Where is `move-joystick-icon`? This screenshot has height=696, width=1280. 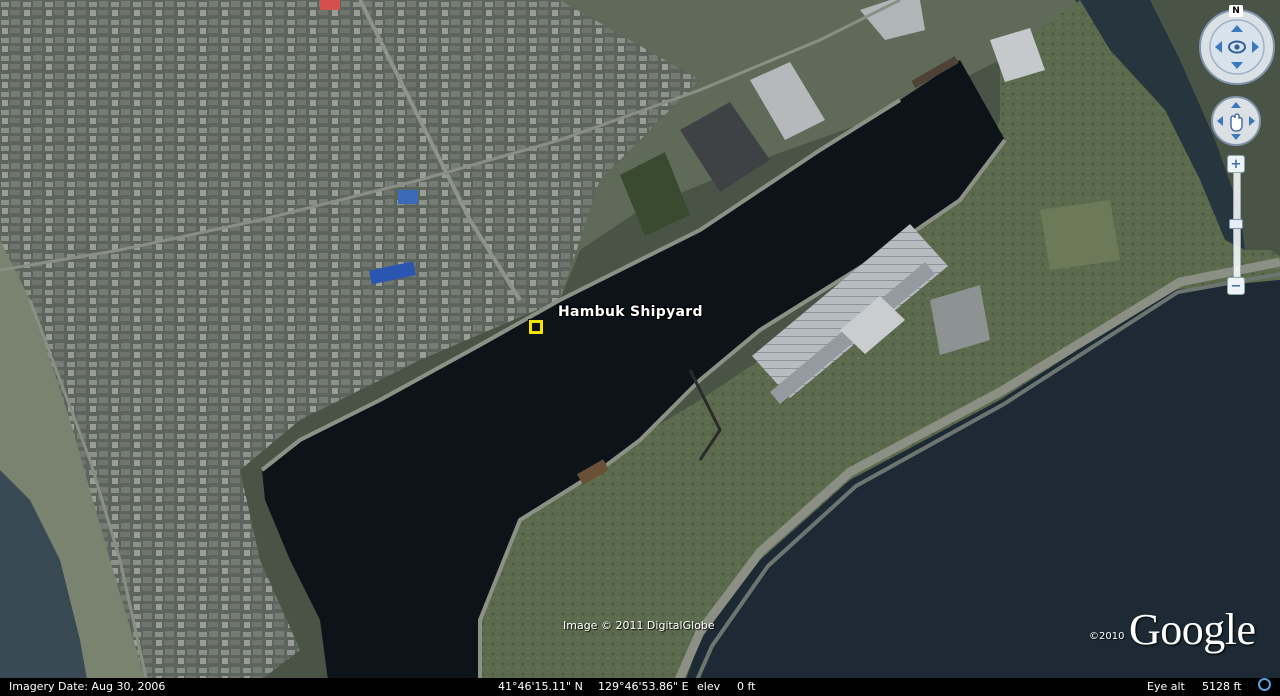 move-joystick-icon is located at coordinates (1236, 121).